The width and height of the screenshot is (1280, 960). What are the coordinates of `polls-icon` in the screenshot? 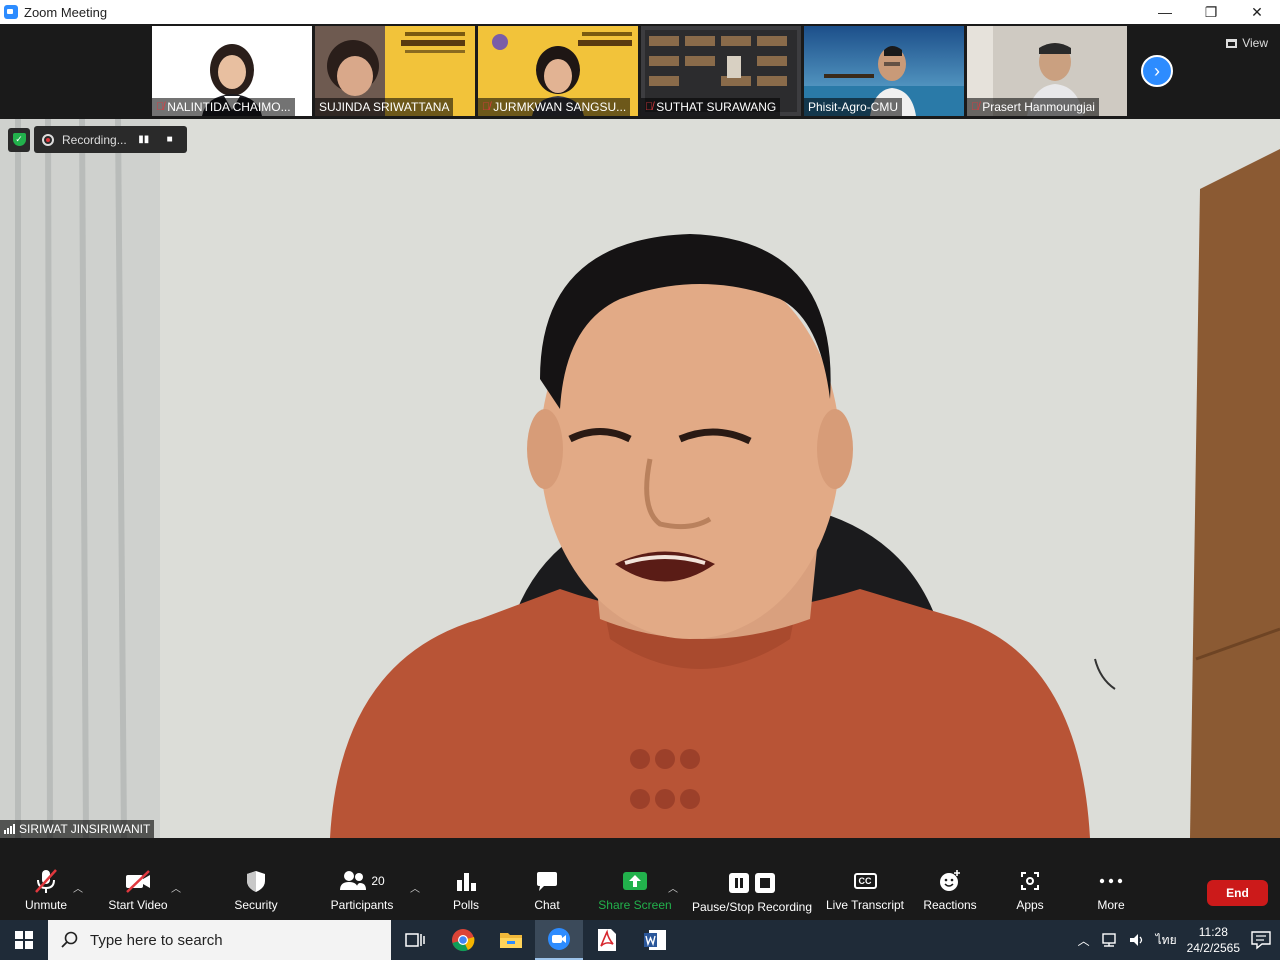 It's located at (466, 882).